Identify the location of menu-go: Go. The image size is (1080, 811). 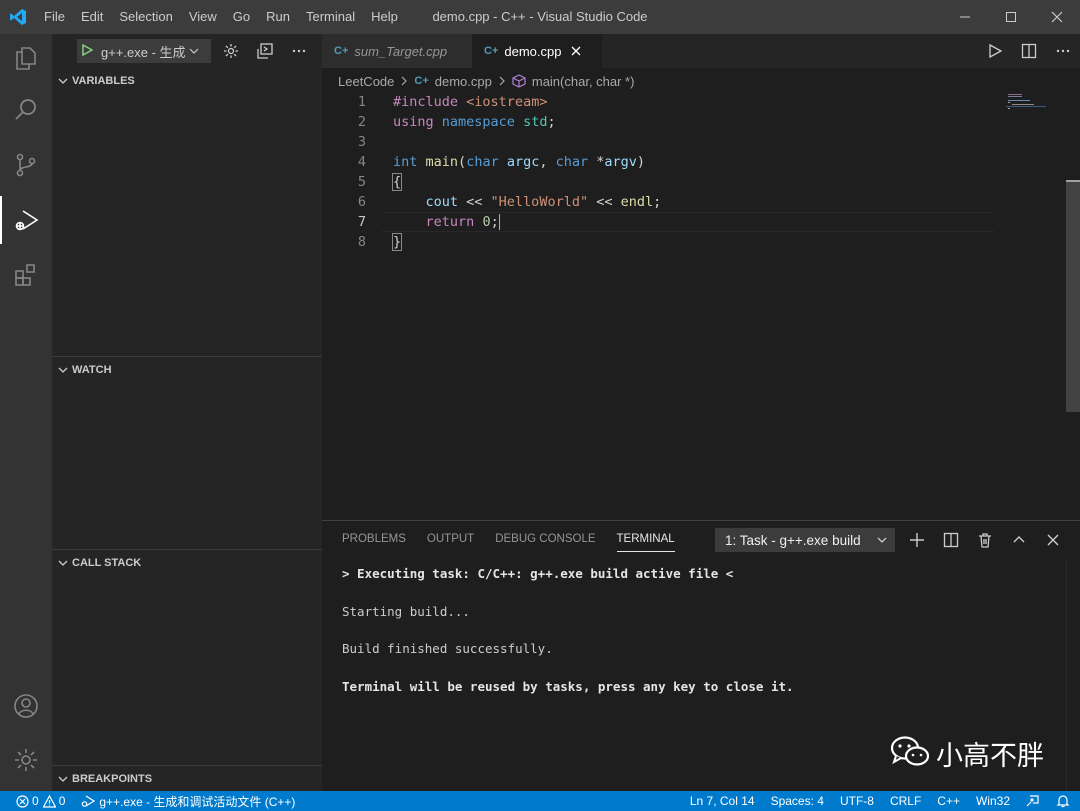
(241, 17).